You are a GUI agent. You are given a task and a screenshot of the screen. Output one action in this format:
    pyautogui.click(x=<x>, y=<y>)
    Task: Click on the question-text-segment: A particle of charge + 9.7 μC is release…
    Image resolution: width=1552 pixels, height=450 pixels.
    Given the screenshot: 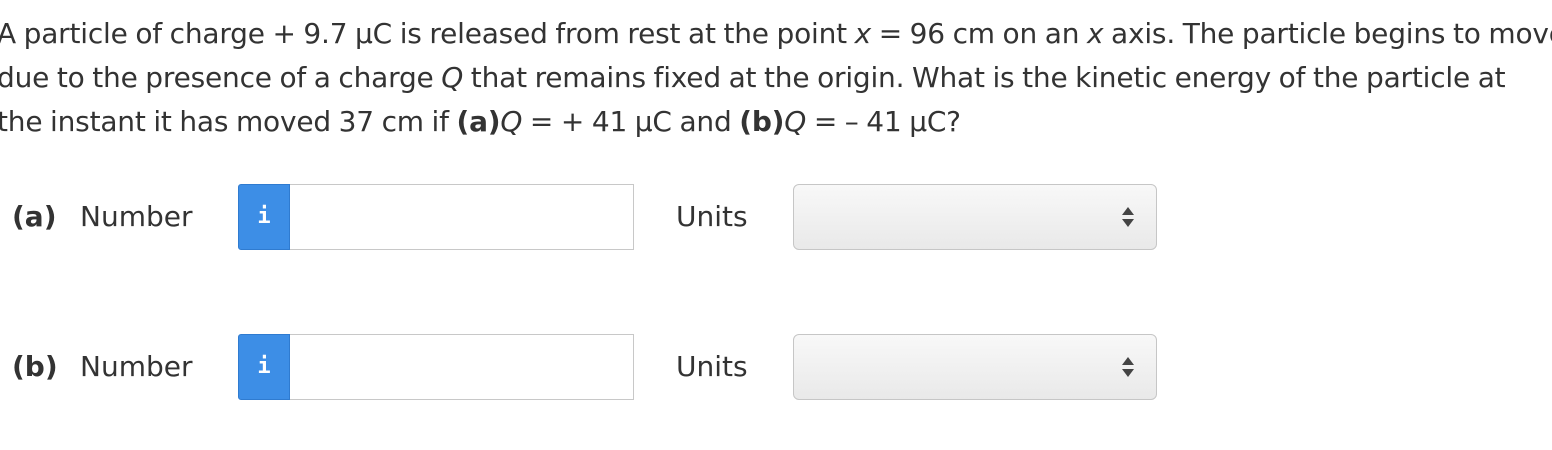 What is the action you would take?
    pyautogui.click(x=427, y=33)
    